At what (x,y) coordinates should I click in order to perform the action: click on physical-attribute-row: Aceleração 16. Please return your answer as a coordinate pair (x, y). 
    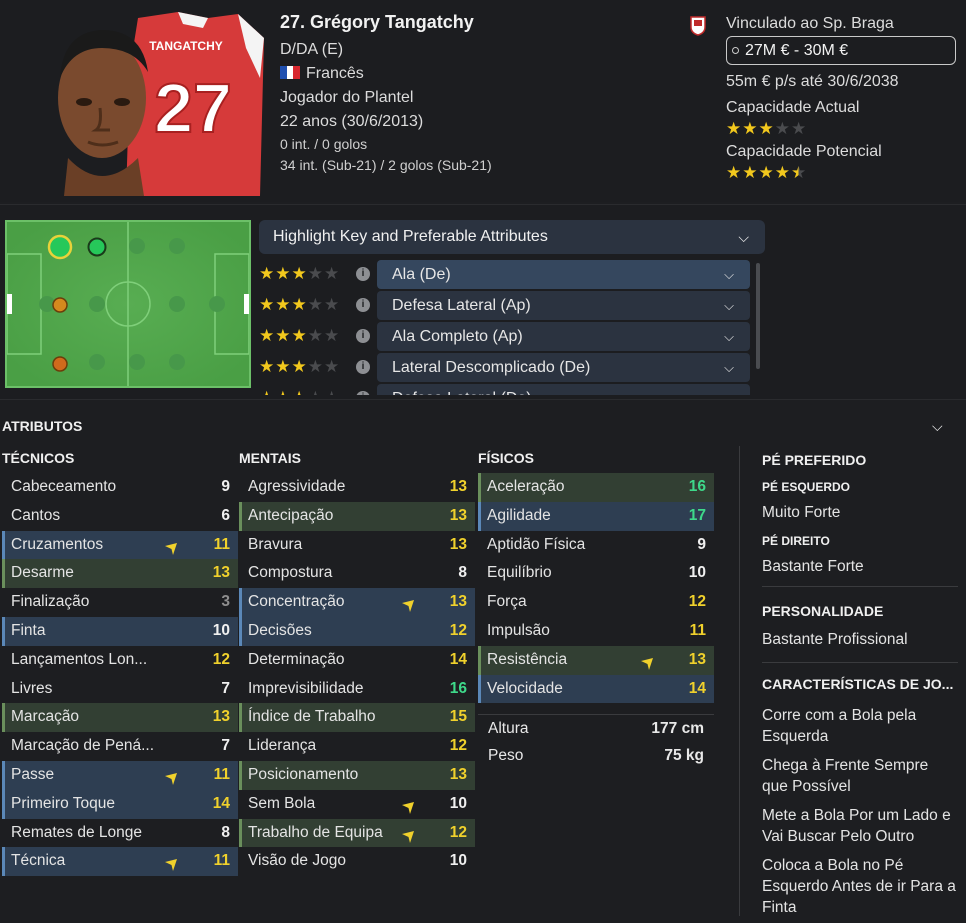
    Looking at the image, I should click on (596, 487).